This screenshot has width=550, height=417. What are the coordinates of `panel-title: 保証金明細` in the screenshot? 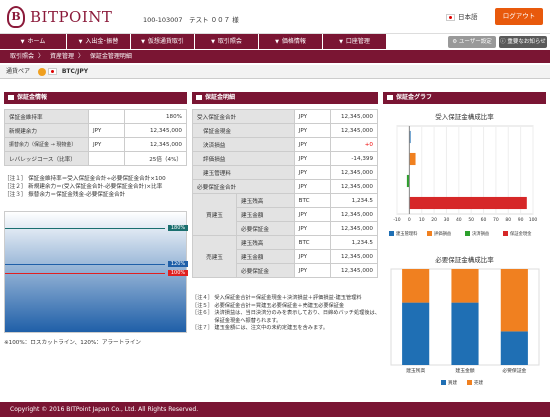 It's located at (220, 97).